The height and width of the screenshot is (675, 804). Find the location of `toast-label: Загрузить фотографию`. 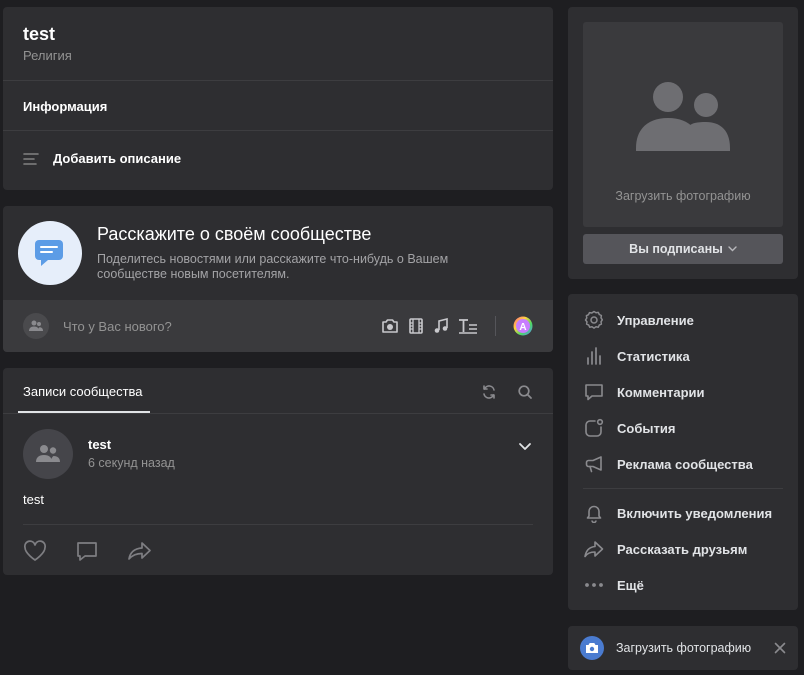

toast-label: Загрузить фотографию is located at coordinates (684, 648).